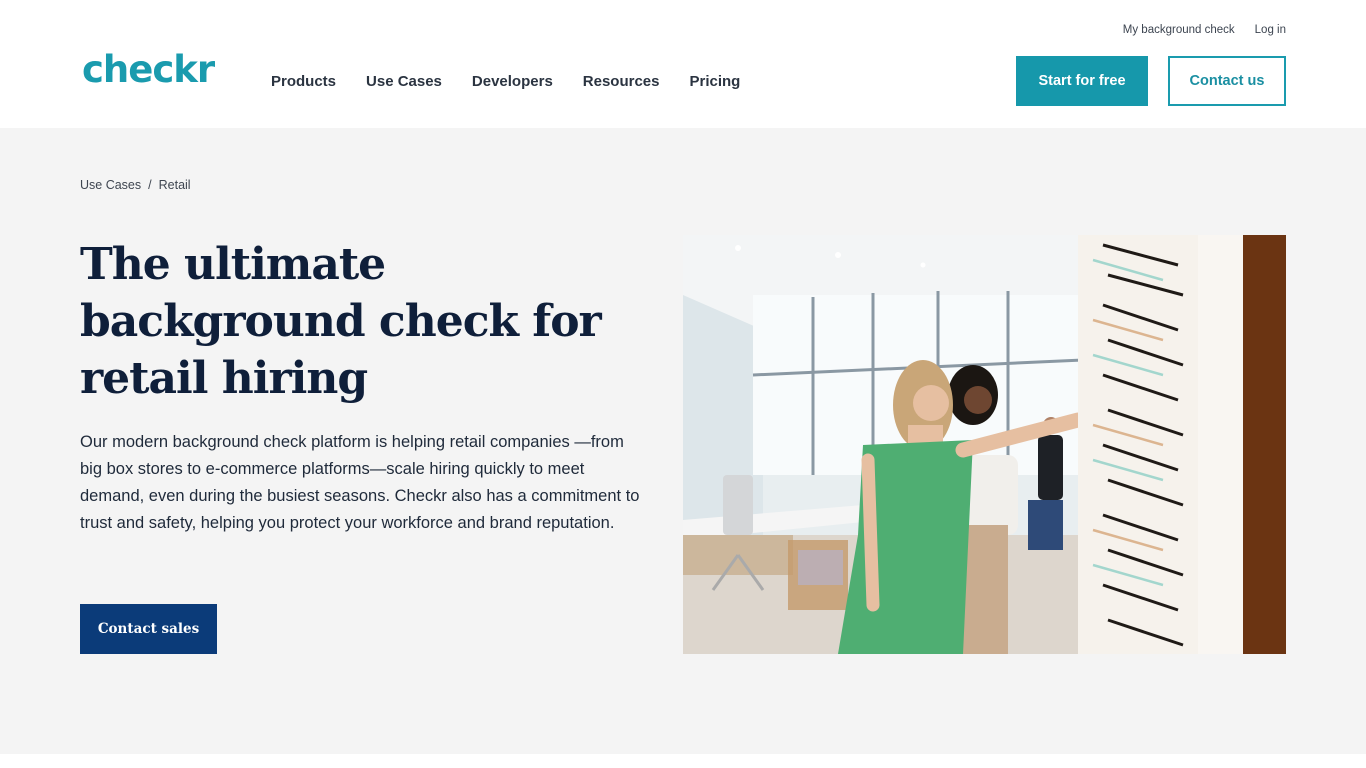 The width and height of the screenshot is (1366, 768). Describe the element at coordinates (1179, 30) in the screenshot. I see `my-background-check-link: My background check` at that location.